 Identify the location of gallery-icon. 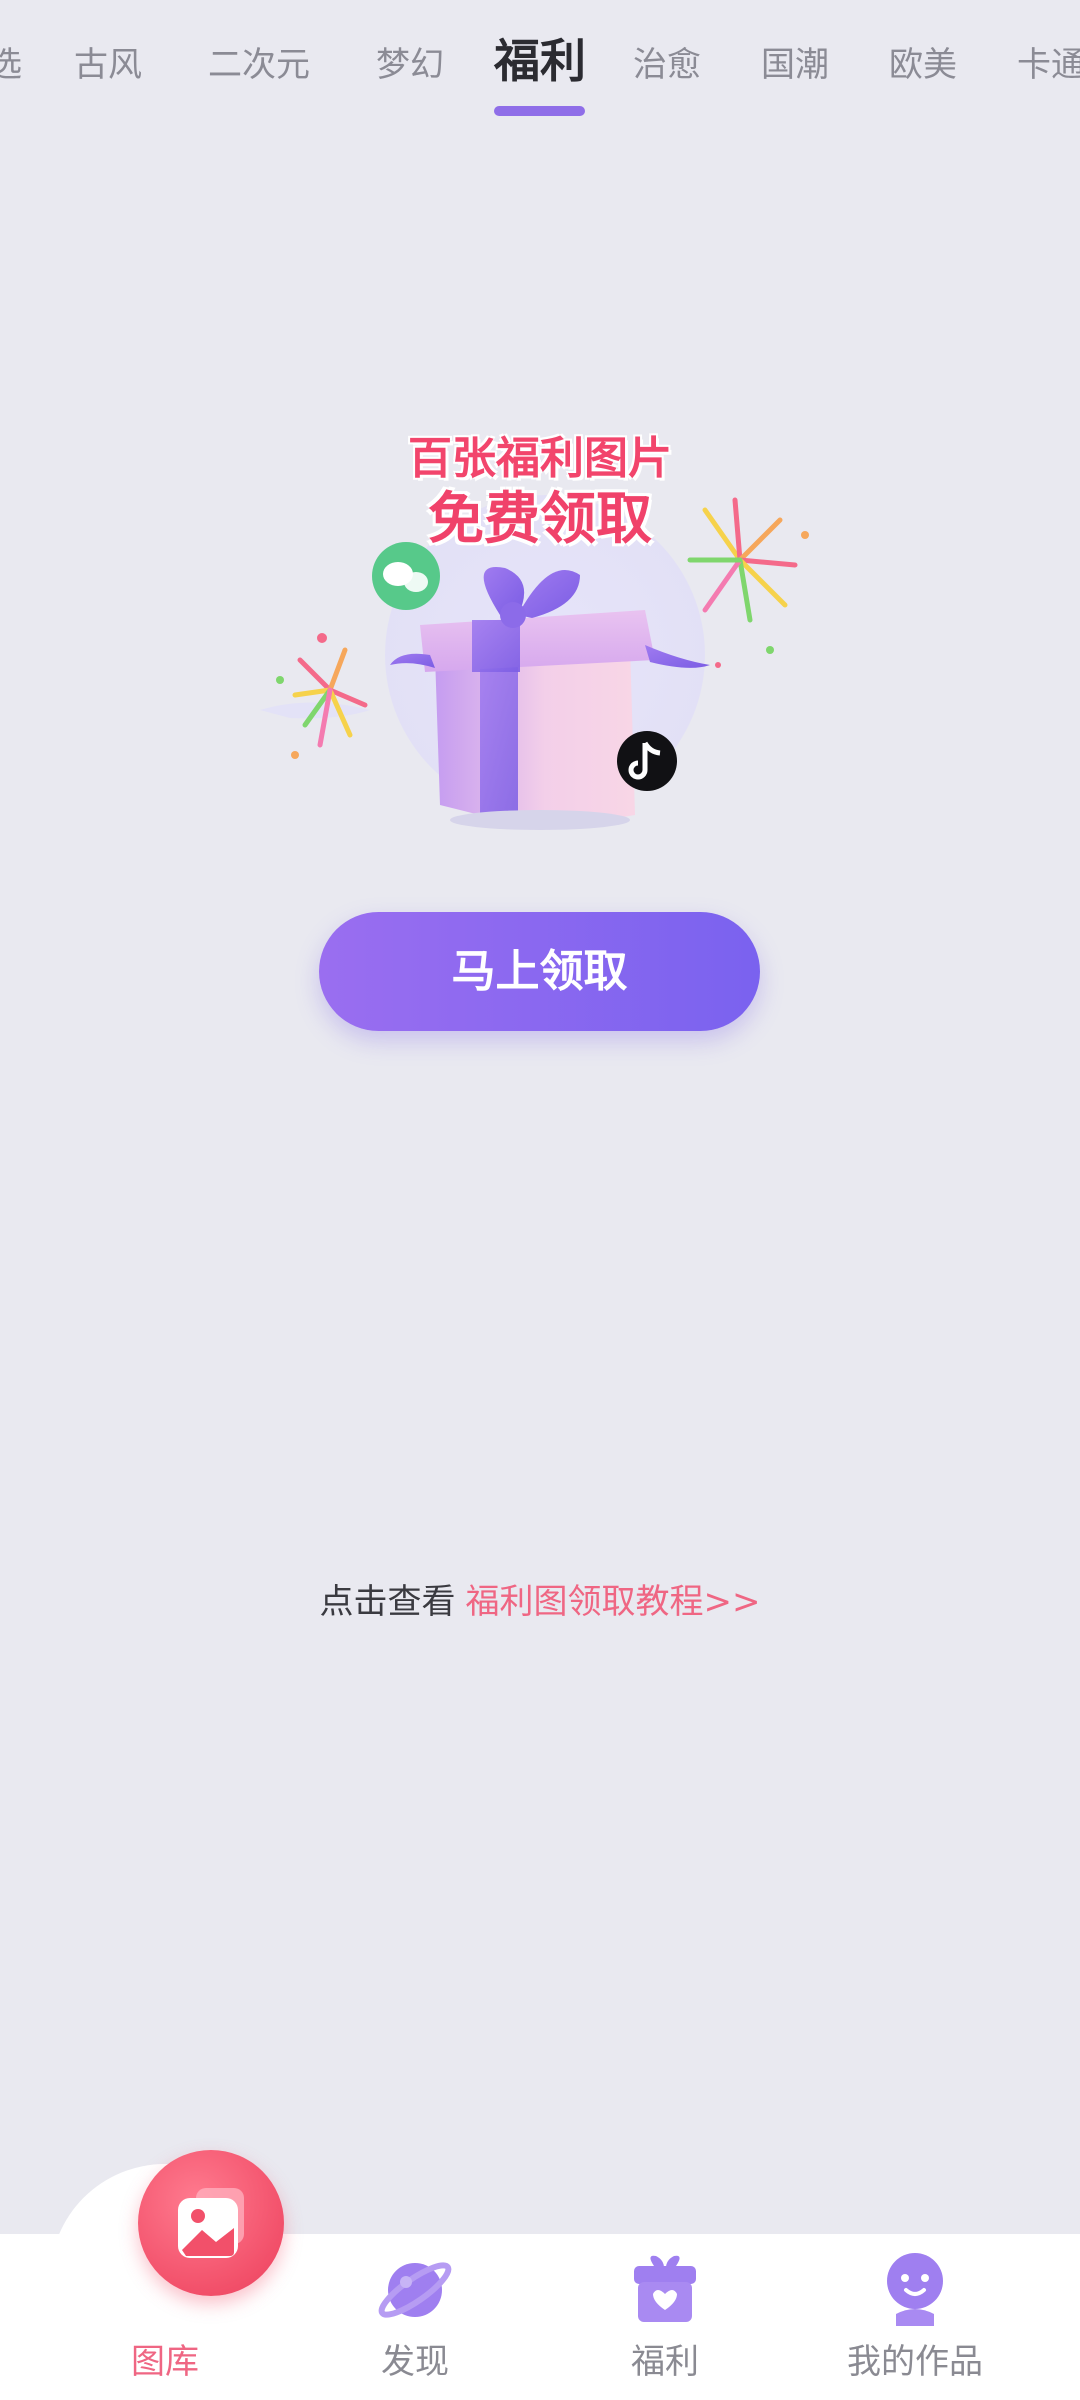
(211, 2223).